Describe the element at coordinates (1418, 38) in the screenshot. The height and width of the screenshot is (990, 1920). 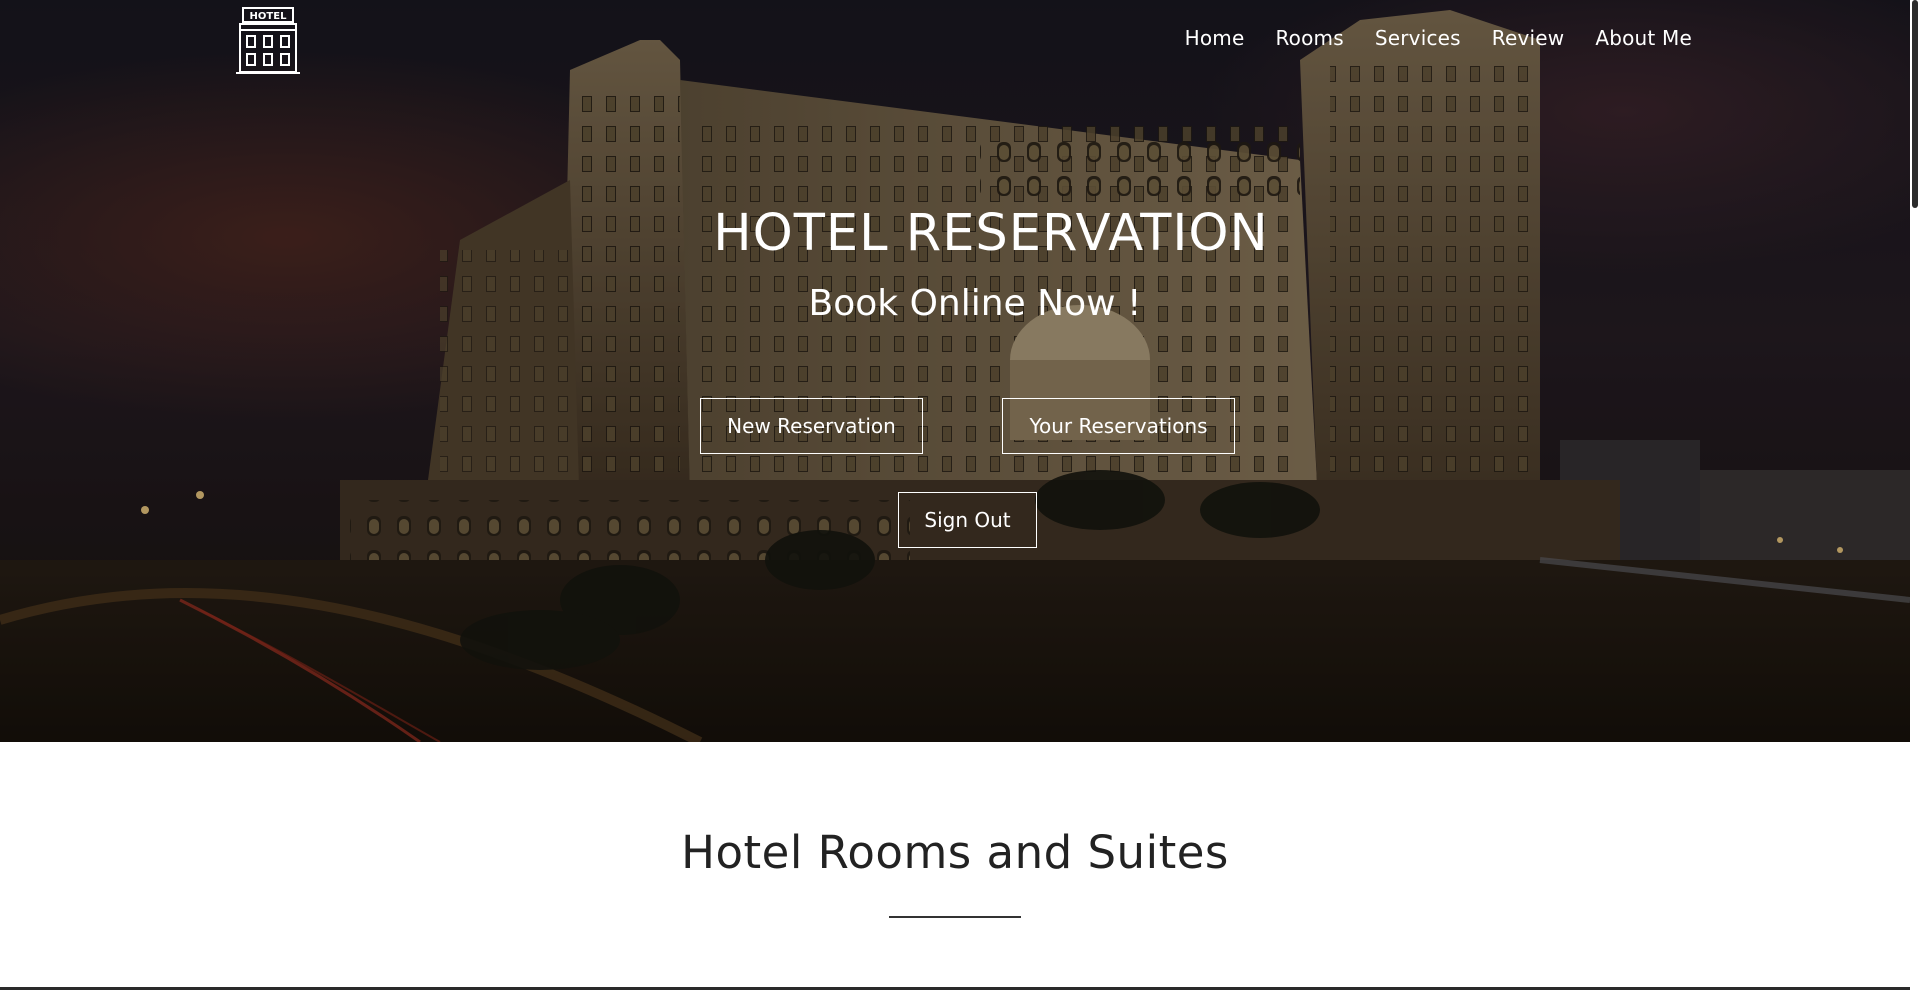
I see `nav-services-link: Services` at that location.